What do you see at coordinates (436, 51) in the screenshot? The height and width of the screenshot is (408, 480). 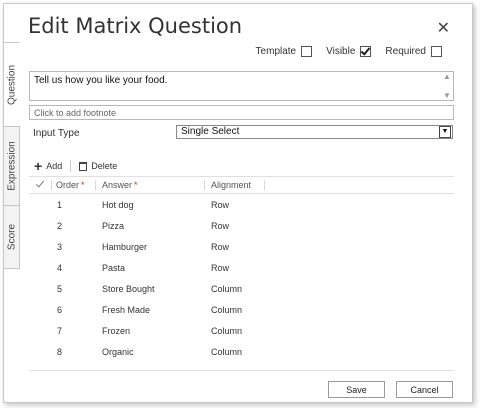 I see `required-checkbox` at bounding box center [436, 51].